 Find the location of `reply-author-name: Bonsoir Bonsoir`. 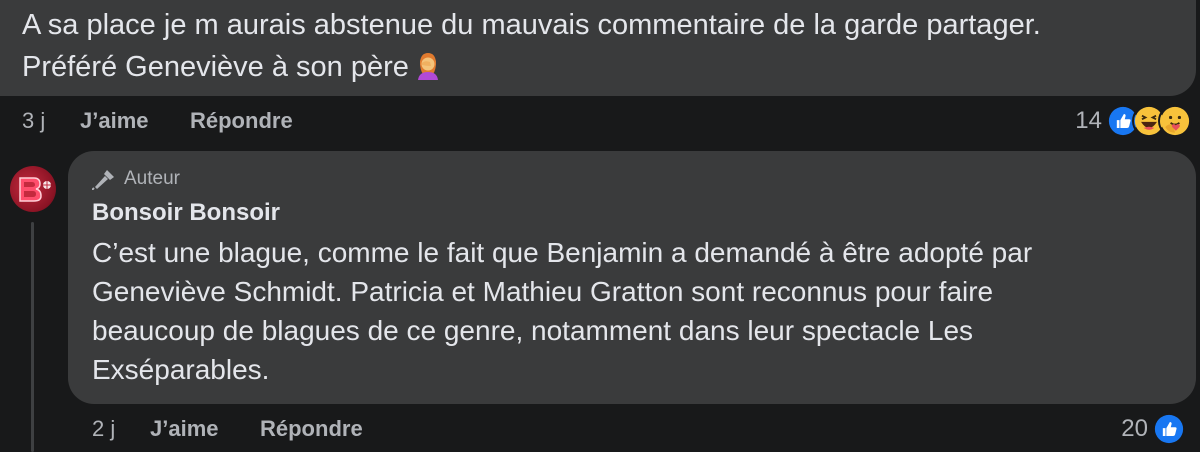

reply-author-name: Bonsoir Bonsoir is located at coordinates (186, 213).